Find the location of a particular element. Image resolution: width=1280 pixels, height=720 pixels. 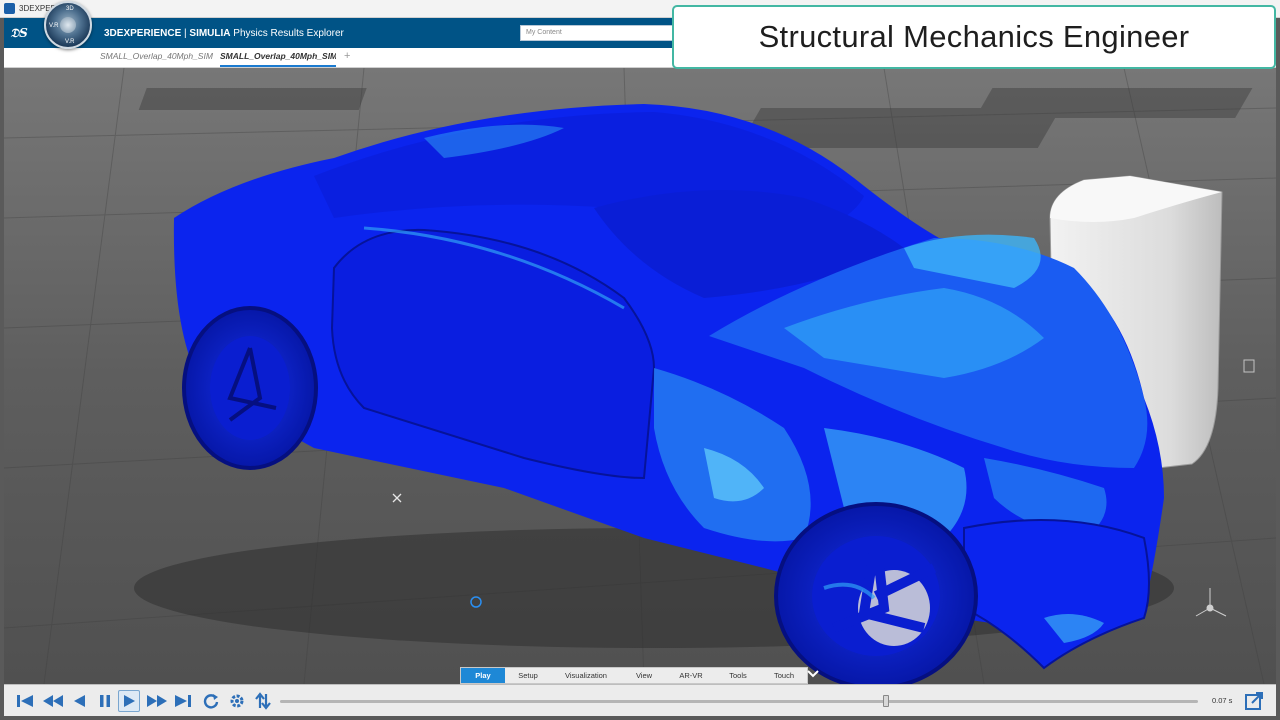

fast-forward-icon is located at coordinates (157, 701).